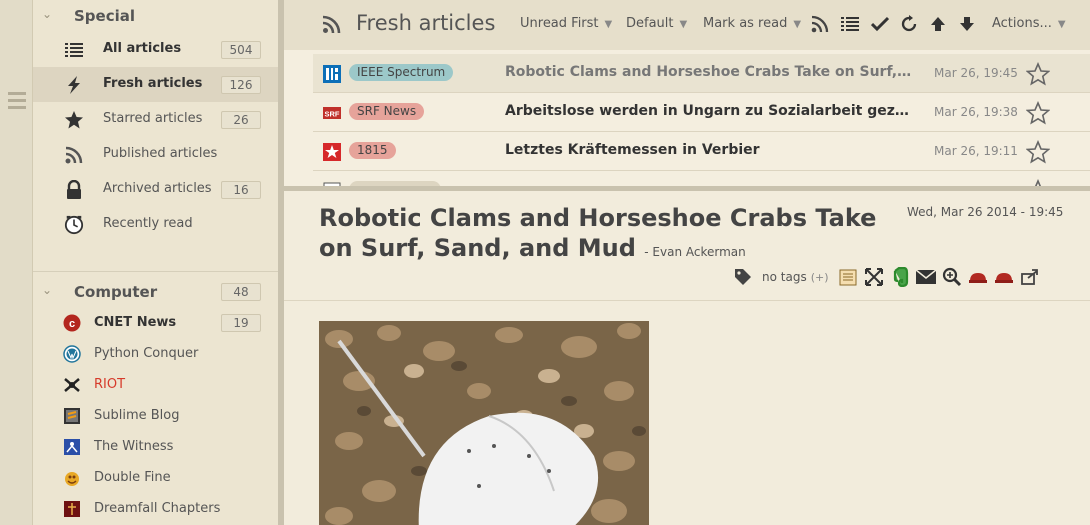 This screenshot has height=525, width=1090. I want to click on share-red-alt-icon, so click(1004, 277).